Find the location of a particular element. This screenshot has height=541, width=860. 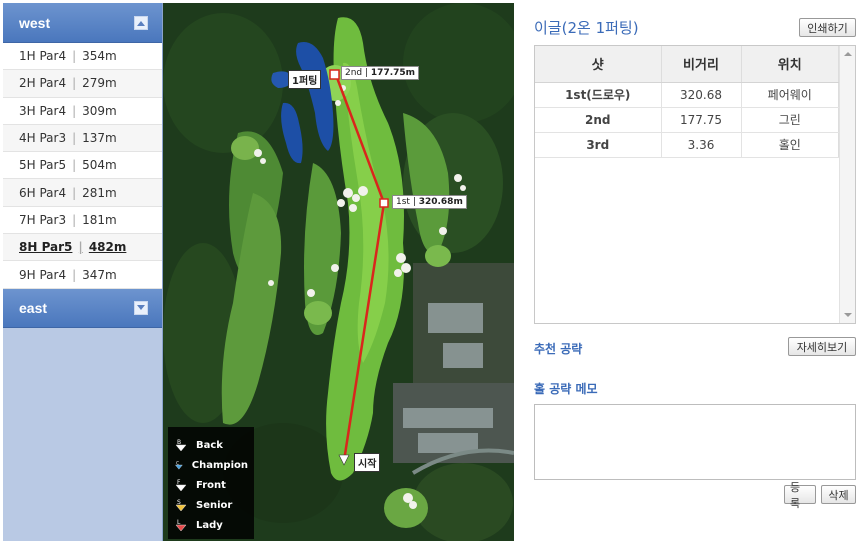

hole-distance: 347m is located at coordinates (99, 274).